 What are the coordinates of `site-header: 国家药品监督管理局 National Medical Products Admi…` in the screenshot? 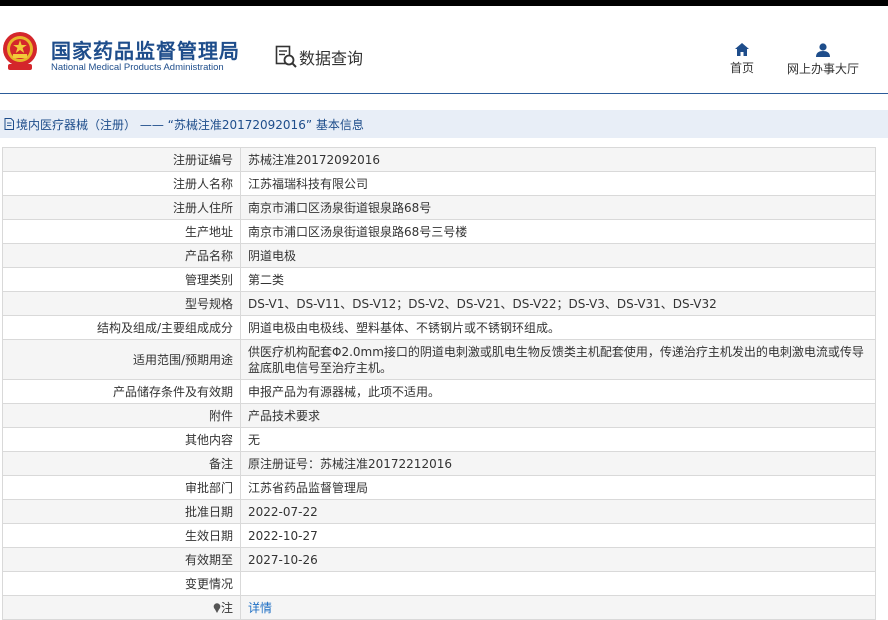 It's located at (444, 50).